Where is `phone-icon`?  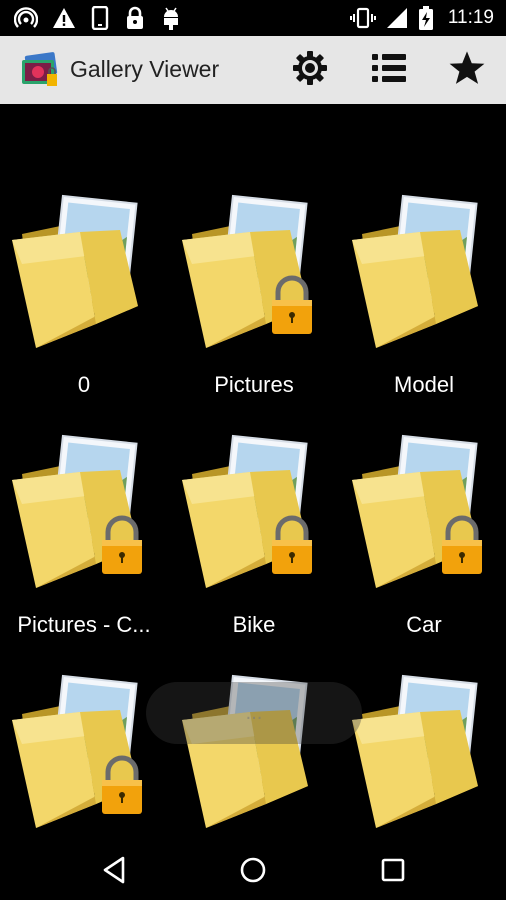
phone-icon is located at coordinates (100, 18).